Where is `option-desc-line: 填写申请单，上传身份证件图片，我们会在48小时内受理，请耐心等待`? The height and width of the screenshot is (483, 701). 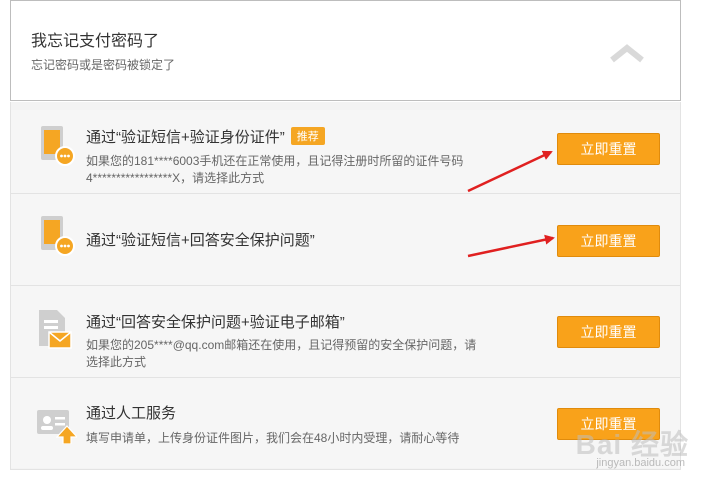
option-desc-line: 填写申请单，上传身份证件图片，我们会在48小时内受理，请耐心等待 is located at coordinates (273, 438).